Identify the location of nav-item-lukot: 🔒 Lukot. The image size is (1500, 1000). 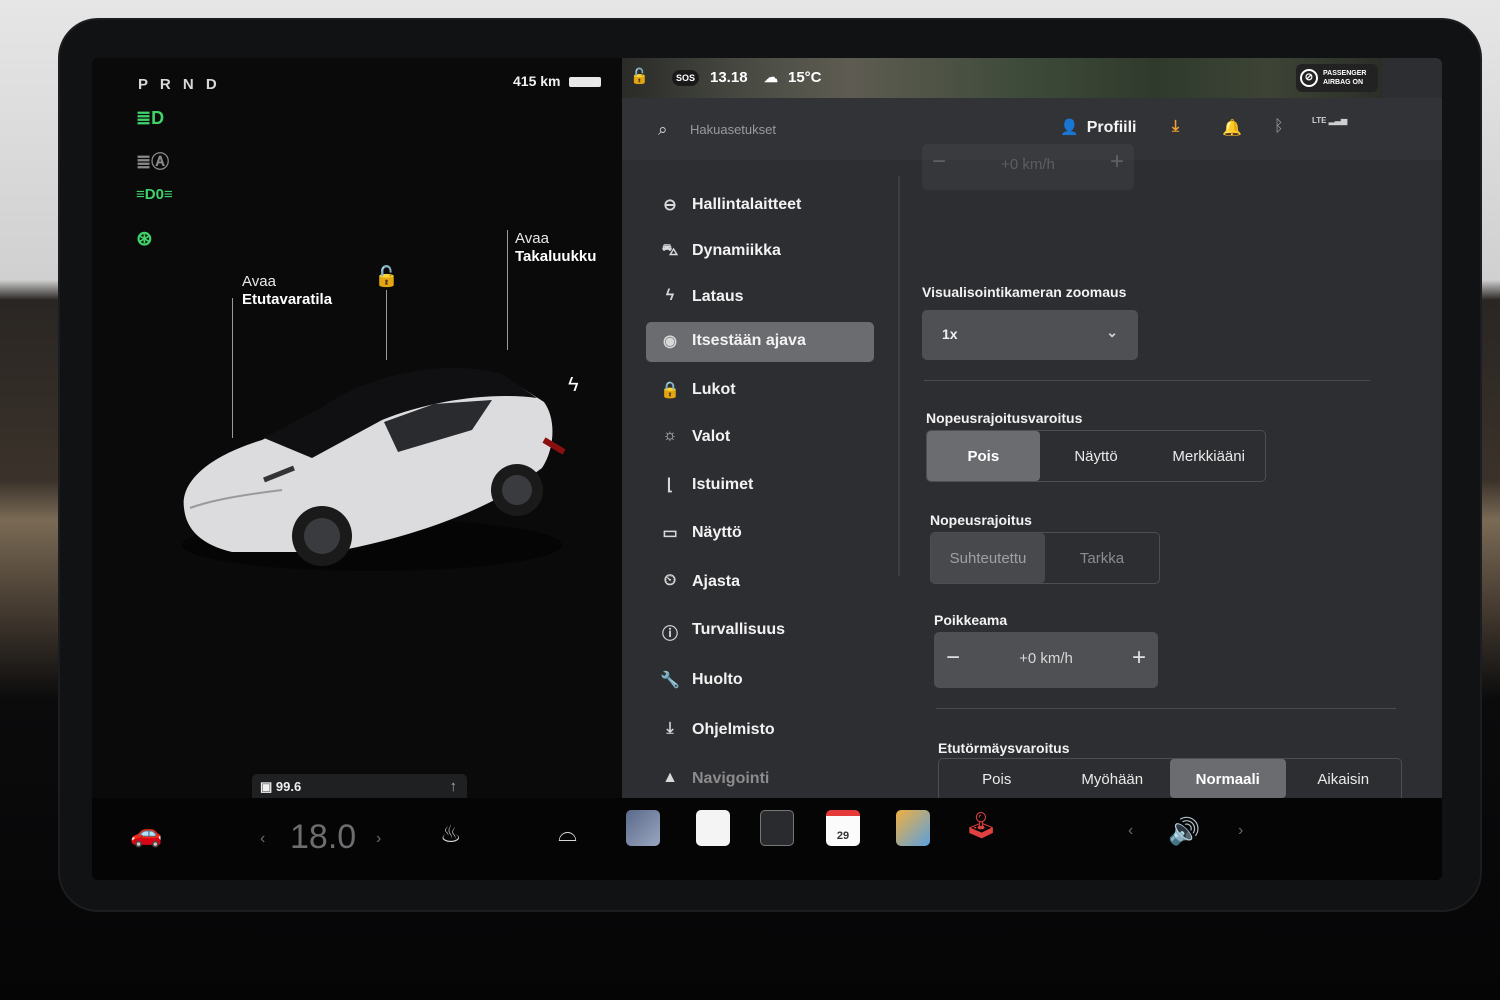
(760, 391).